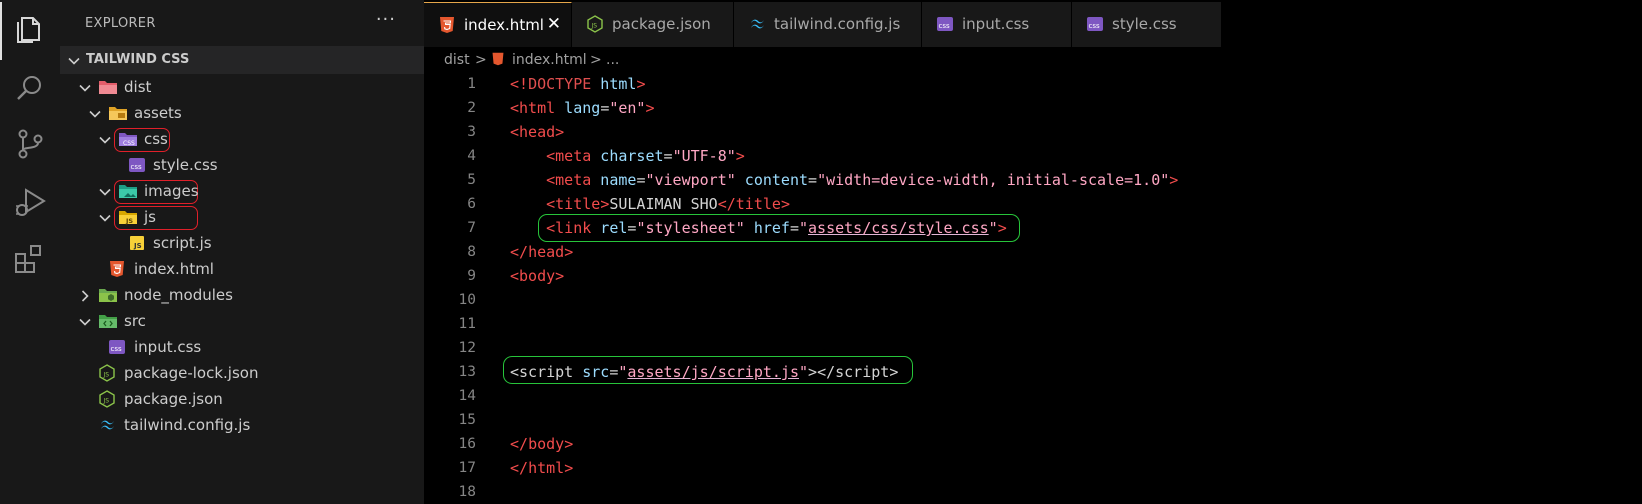 The height and width of the screenshot is (504, 1642). I want to click on run-debug-icon, so click(30, 202).